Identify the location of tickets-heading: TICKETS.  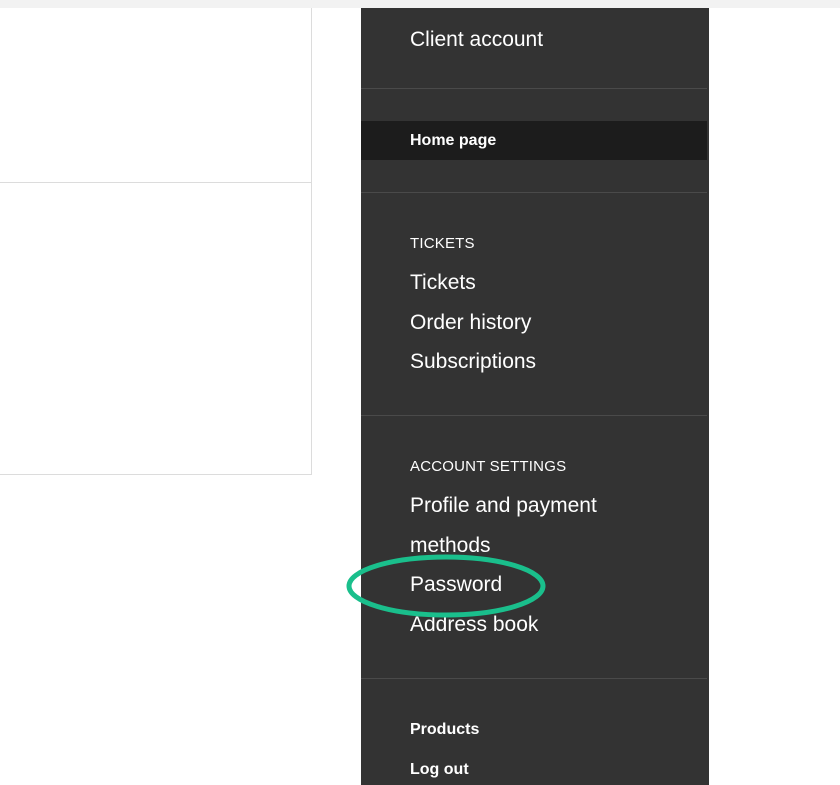
(442, 243).